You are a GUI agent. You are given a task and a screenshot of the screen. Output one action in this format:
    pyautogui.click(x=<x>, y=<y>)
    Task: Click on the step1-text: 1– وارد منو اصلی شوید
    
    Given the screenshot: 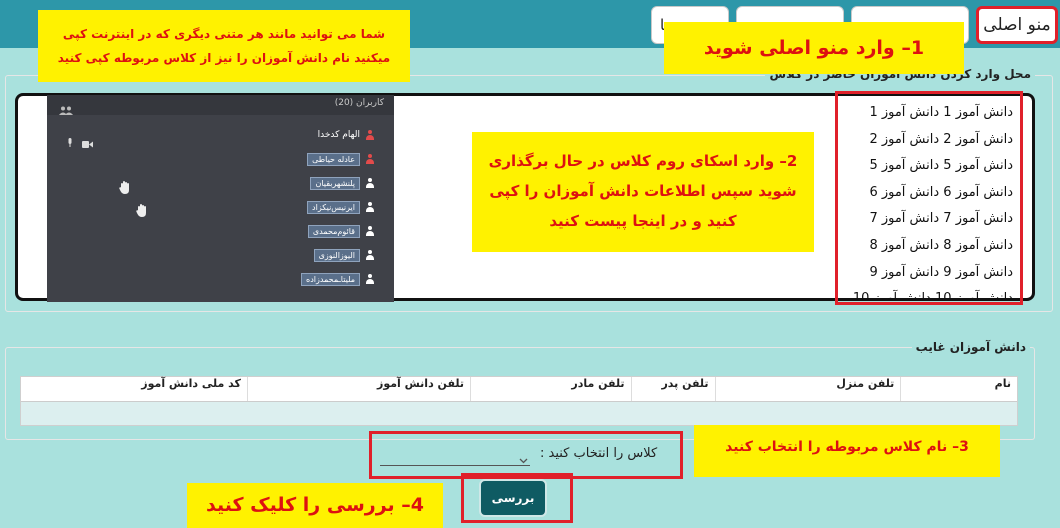 What is the action you would take?
    pyautogui.click(x=814, y=48)
    